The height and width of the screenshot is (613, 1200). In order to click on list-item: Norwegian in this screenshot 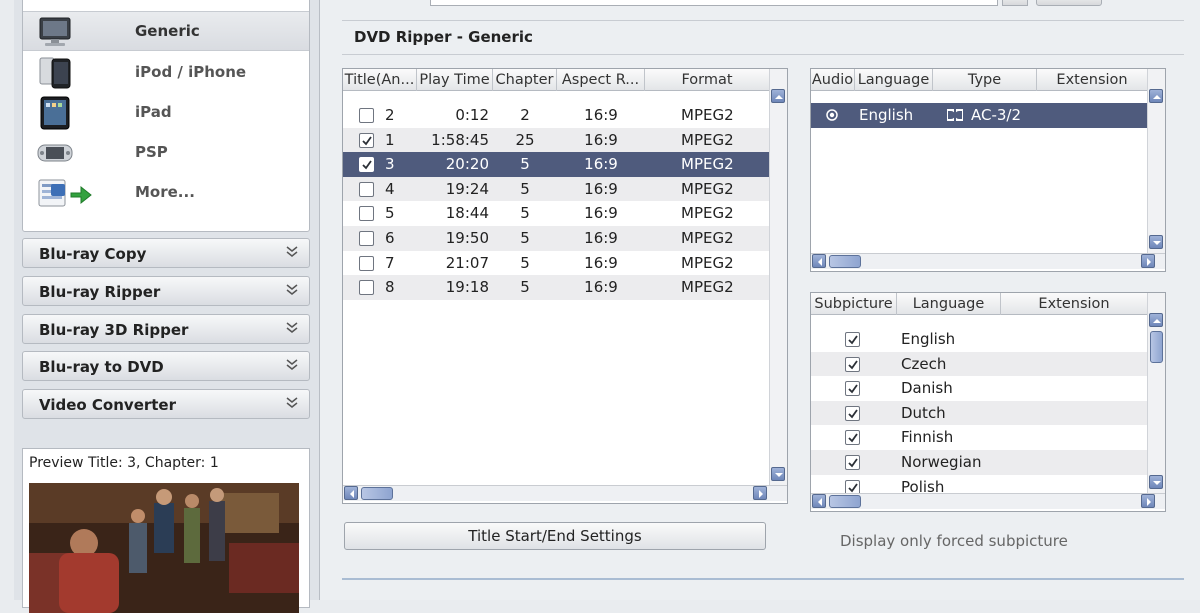, I will do `click(979, 462)`.